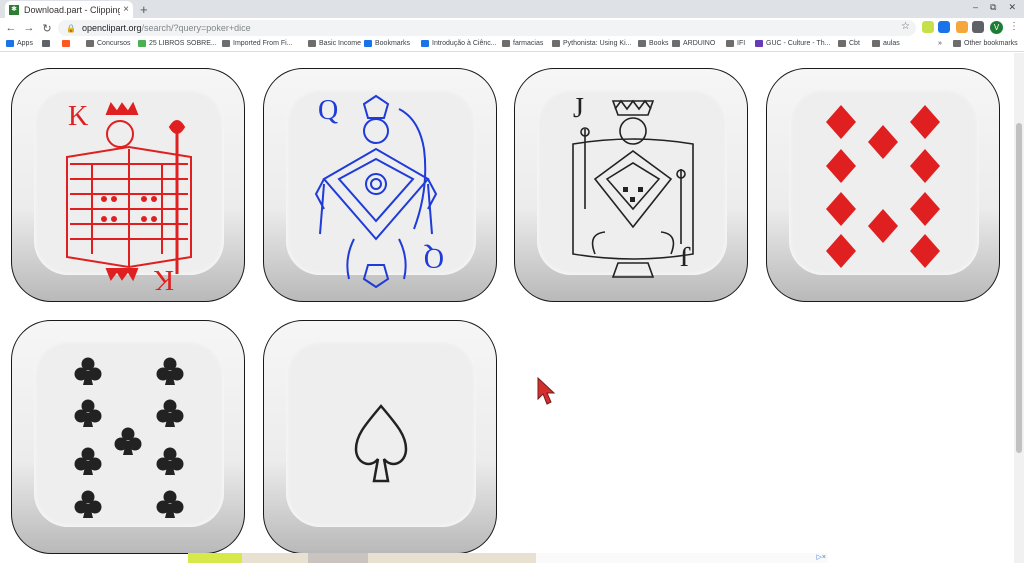  What do you see at coordinates (1014, 26) in the screenshot?
I see `browser-menu-icon: ⋮` at bounding box center [1014, 26].